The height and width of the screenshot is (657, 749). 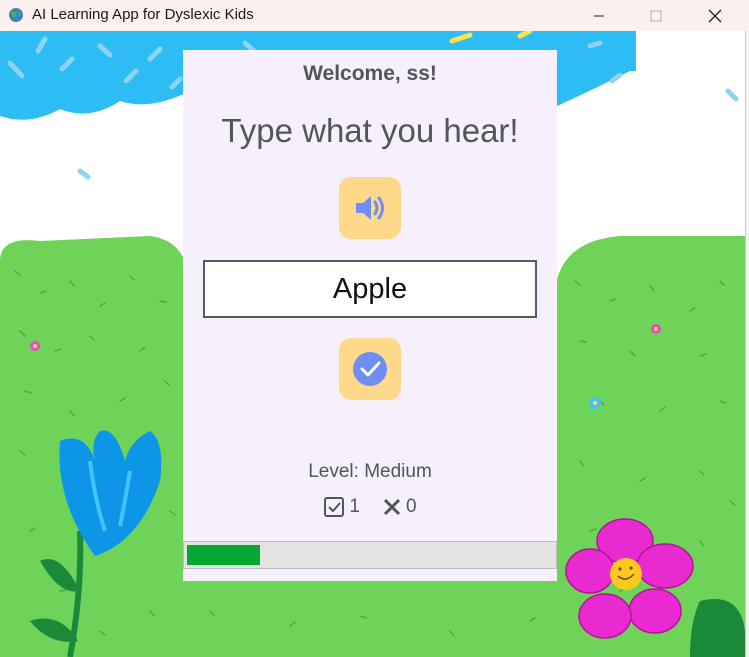 I want to click on progress-fill, so click(x=223, y=555).